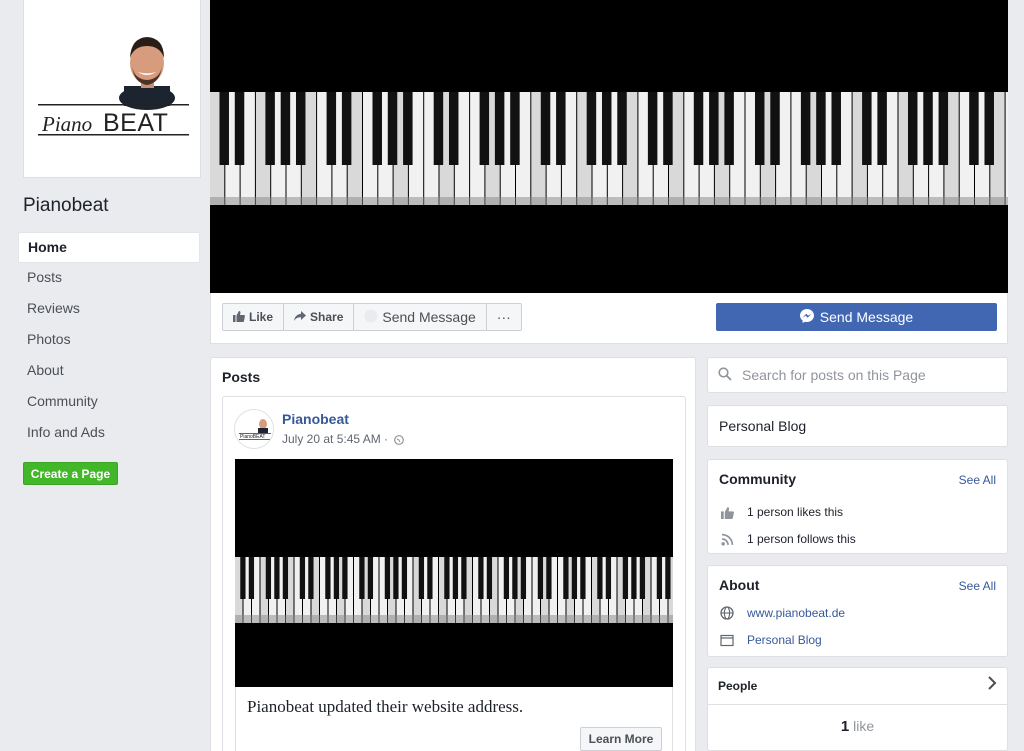  I want to click on share-button: Share, so click(319, 317).